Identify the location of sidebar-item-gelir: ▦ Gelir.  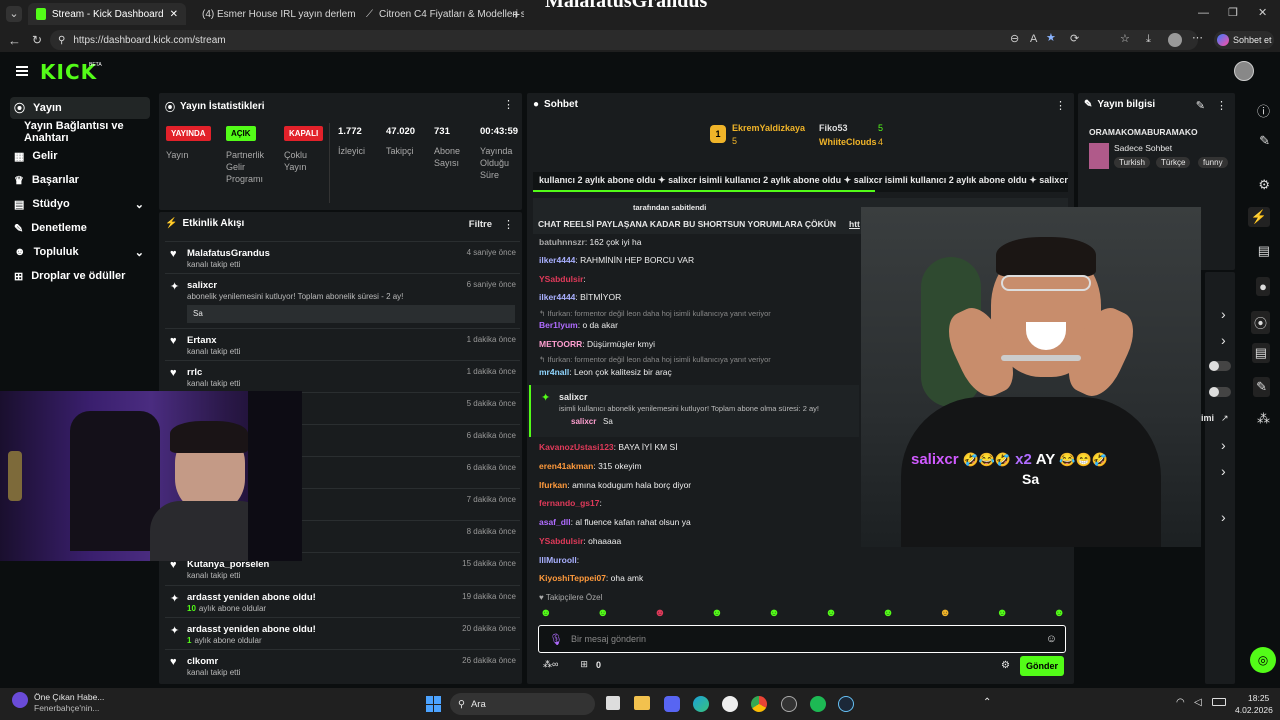
(80, 156).